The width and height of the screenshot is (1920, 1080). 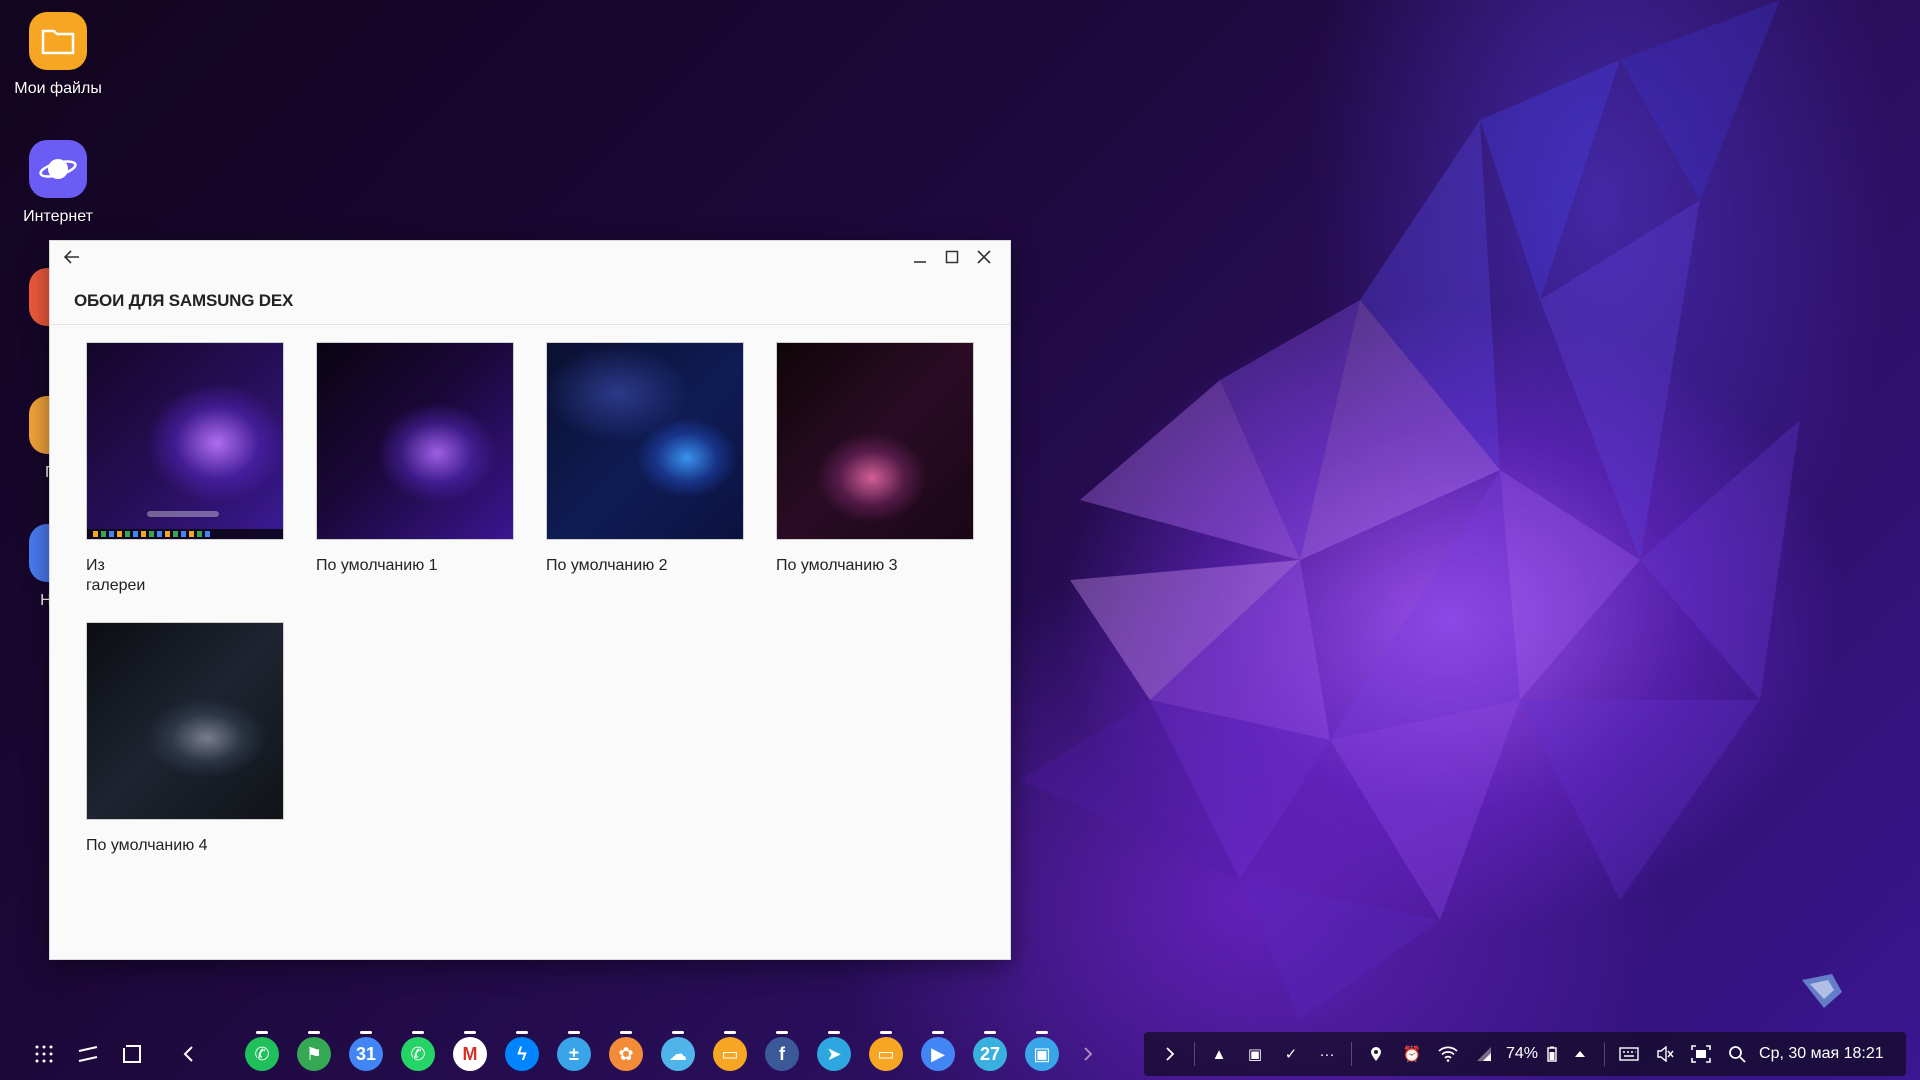 I want to click on dock-app-video-player: ▶, so click(x=938, y=1053).